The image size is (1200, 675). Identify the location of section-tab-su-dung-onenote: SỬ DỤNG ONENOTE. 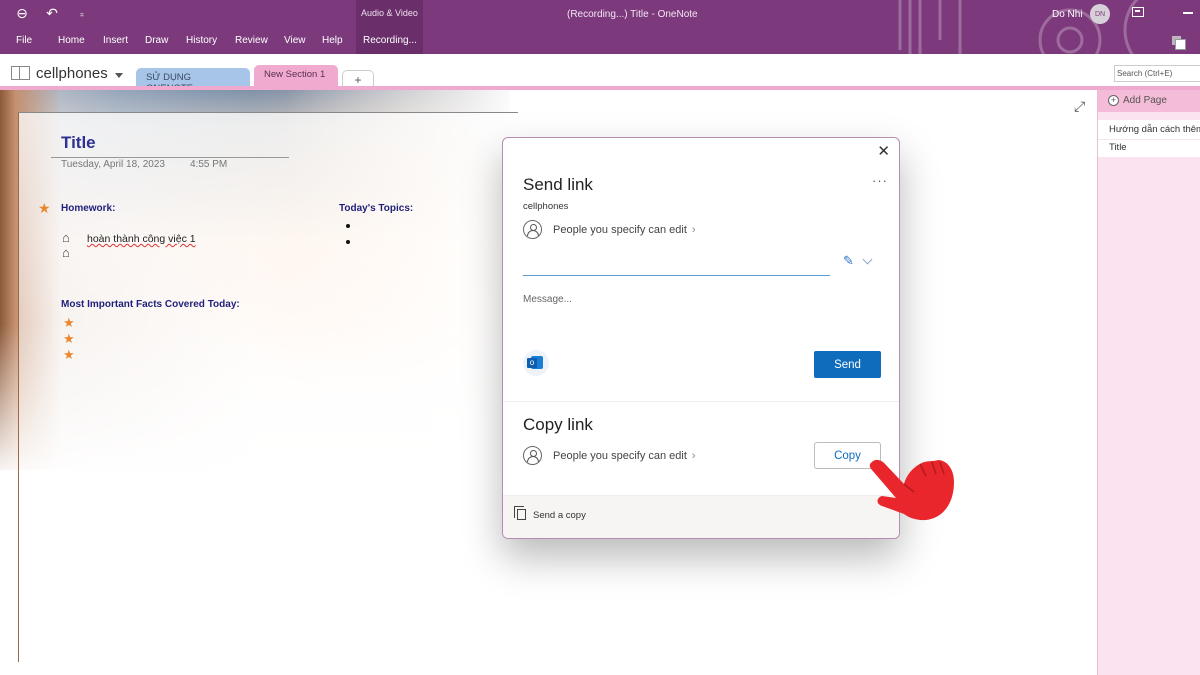
(193, 81).